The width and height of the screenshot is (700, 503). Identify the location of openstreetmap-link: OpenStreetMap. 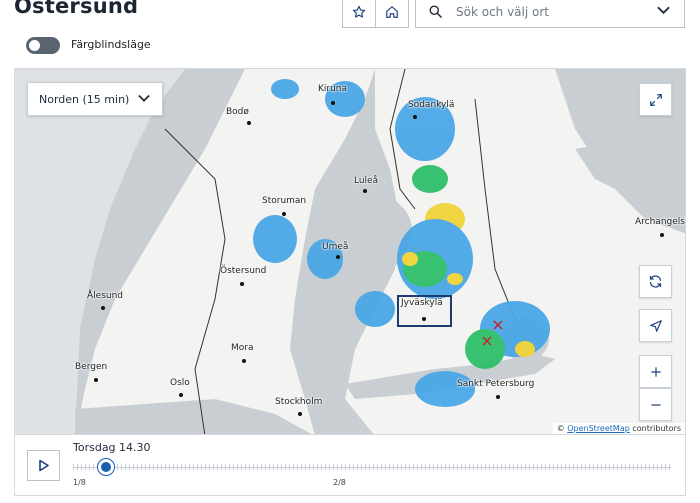
(598, 428).